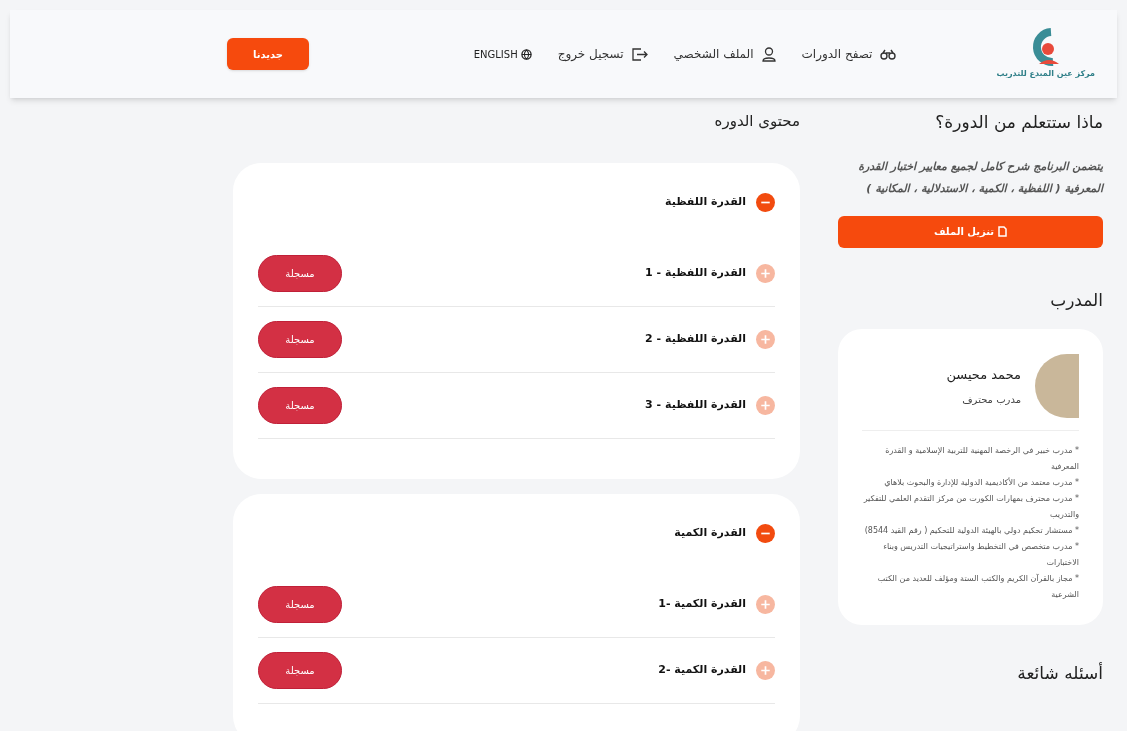 This screenshot has height=731, width=1127. Describe the element at coordinates (695, 339) in the screenshot. I see `lesson-title: القدرة اللفظية - 2` at that location.